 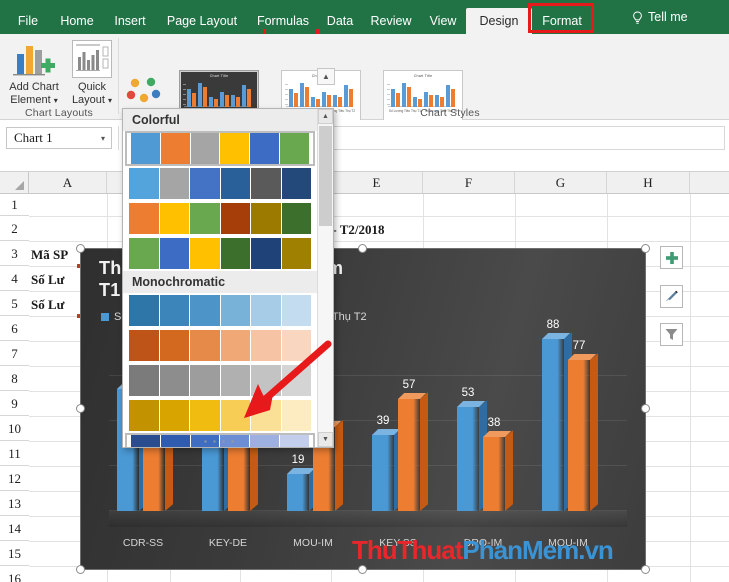 What do you see at coordinates (217, 473) in the screenshot?
I see `bar-KEY-DE-s1` at bounding box center [217, 473].